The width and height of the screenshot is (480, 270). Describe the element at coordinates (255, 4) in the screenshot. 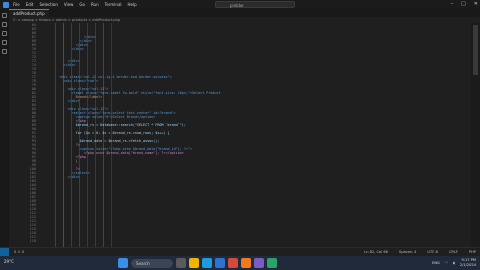

I see `command-center: pinkbe` at that location.